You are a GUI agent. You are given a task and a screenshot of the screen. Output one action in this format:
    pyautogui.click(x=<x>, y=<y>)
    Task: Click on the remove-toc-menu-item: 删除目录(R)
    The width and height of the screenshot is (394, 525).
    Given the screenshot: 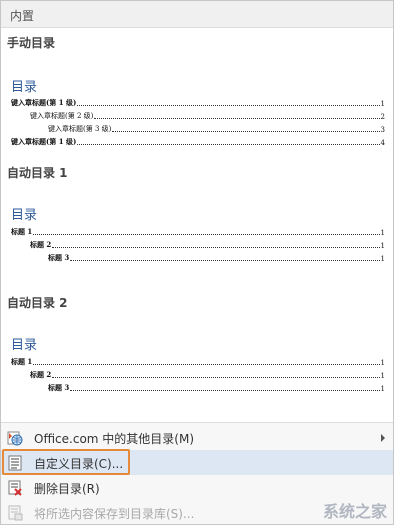 What is the action you would take?
    pyautogui.click(x=197, y=487)
    